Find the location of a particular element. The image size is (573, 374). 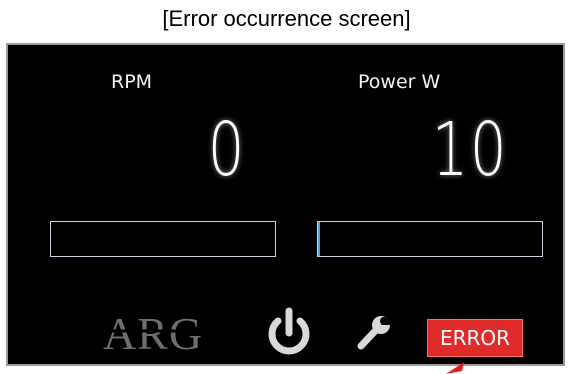

error-button: ERROR is located at coordinates (475, 338).